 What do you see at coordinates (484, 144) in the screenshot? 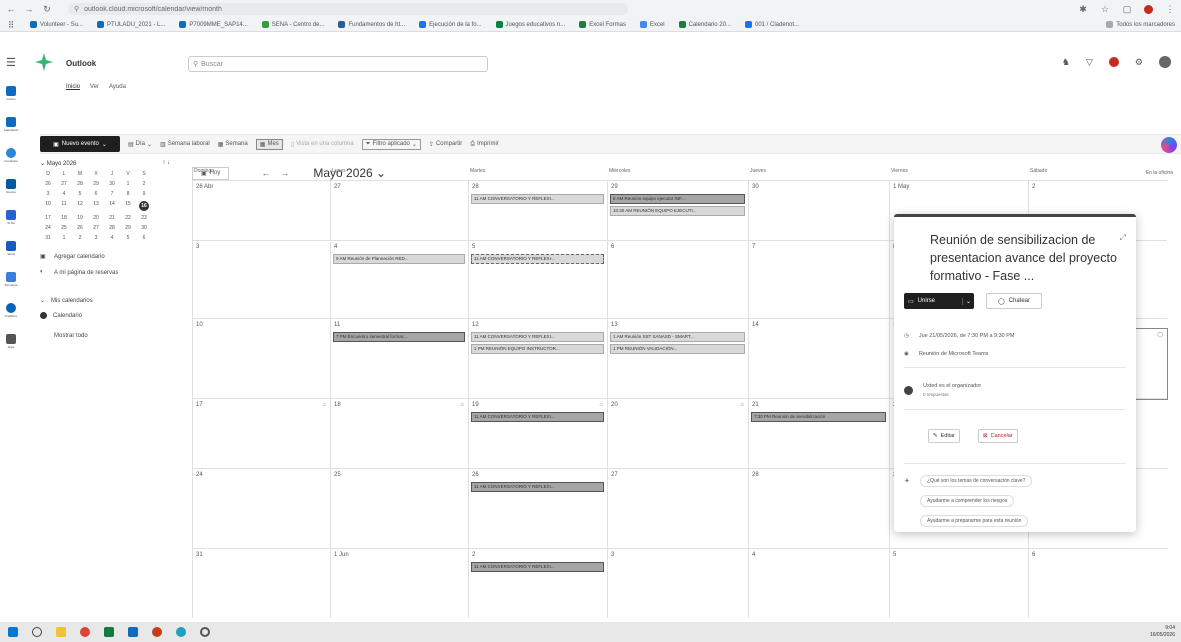
I see `print-button: ⎙ Imprimir` at bounding box center [484, 144].